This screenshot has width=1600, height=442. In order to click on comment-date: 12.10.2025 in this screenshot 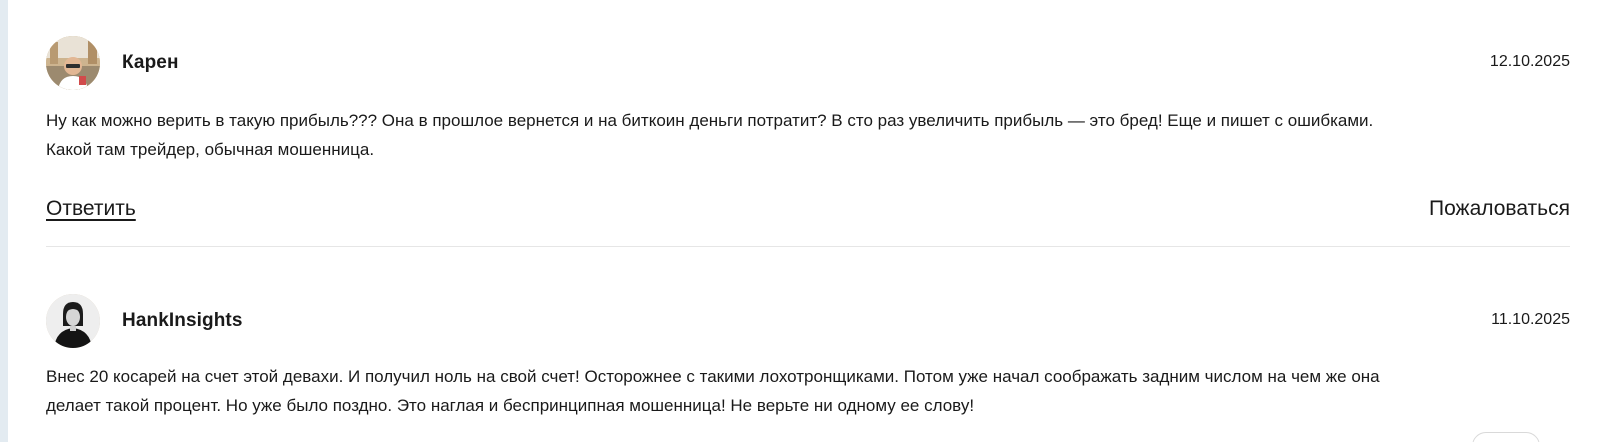, I will do `click(1529, 61)`.